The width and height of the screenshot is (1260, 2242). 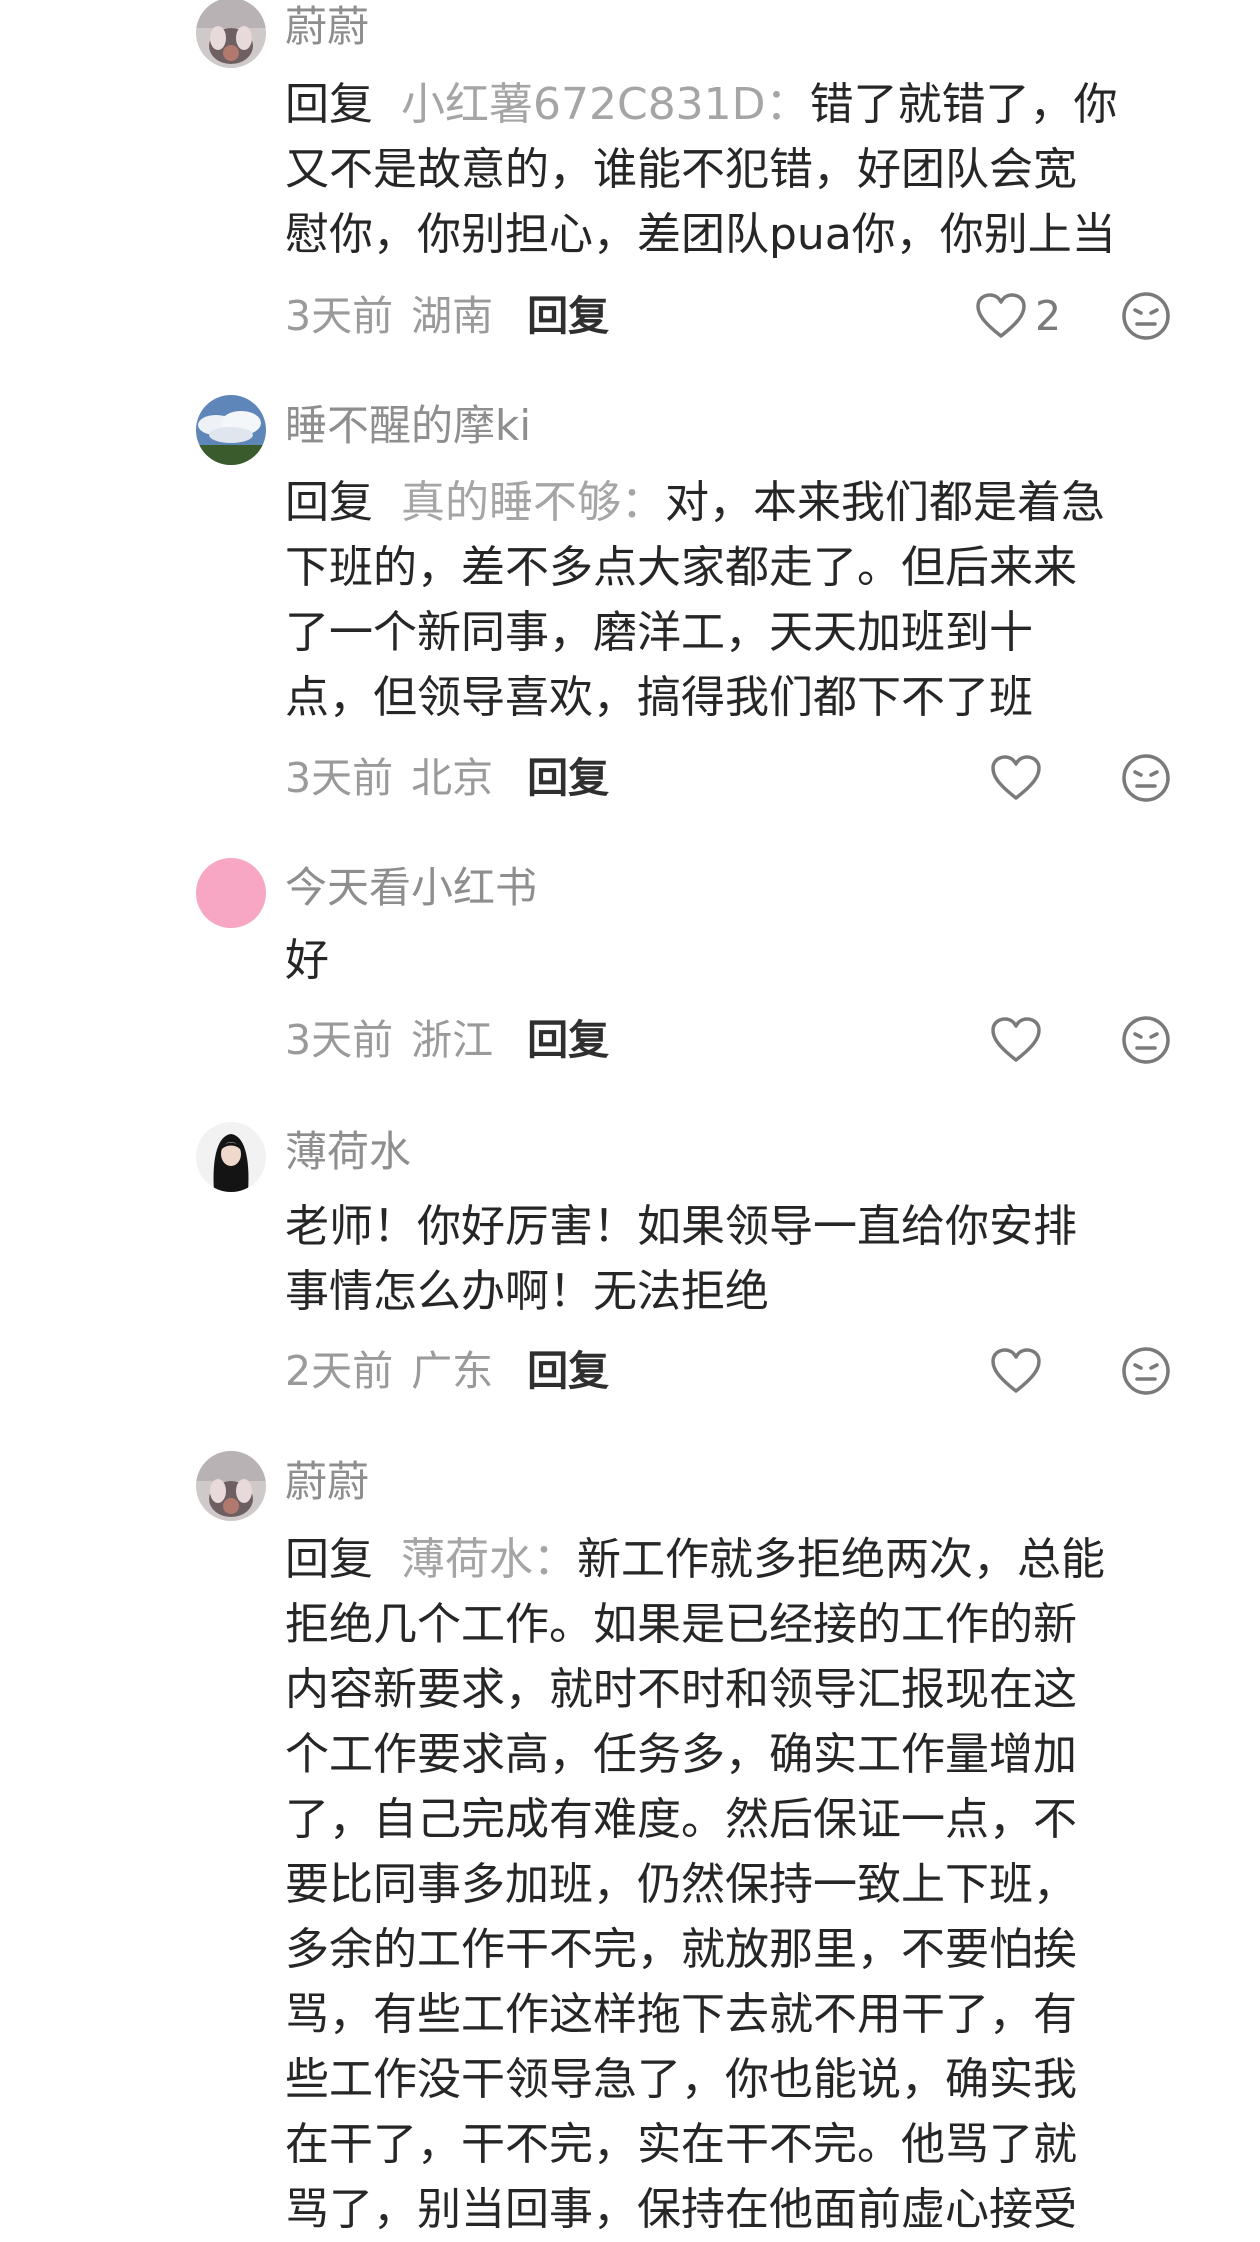 What do you see at coordinates (681, 2014) in the screenshot?
I see `comment-line: 骂，有些工作这样拖下去就不用干了，有` at bounding box center [681, 2014].